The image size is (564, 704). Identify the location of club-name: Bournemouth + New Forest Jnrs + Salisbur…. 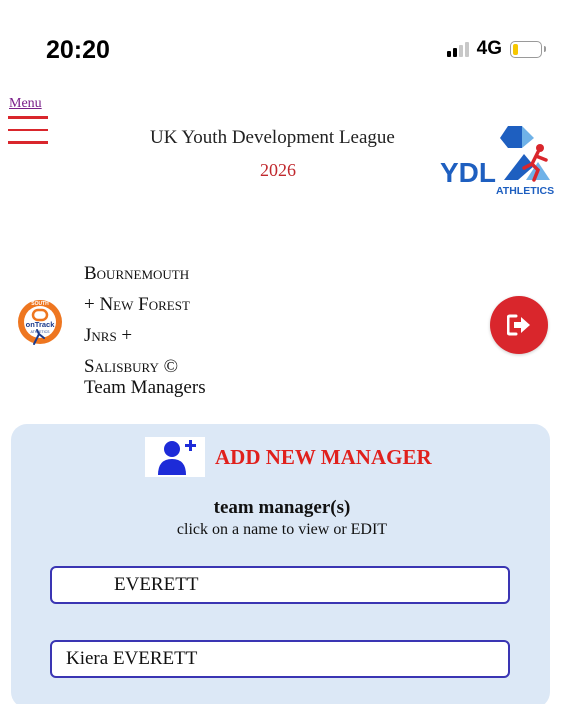
(137, 320).